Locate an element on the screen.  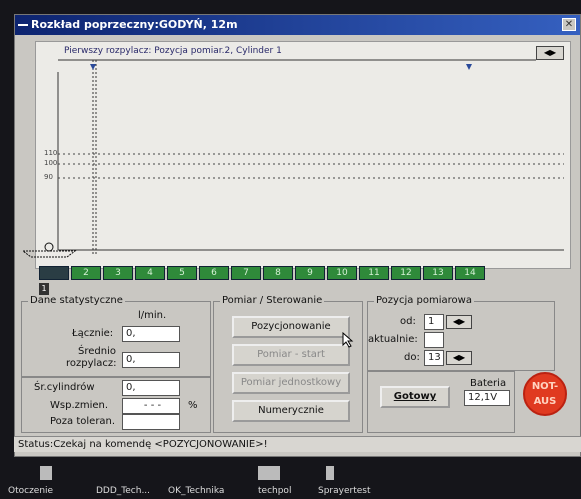
single-measure-button: Pomiar jednostkowy is located at coordinates (291, 383).